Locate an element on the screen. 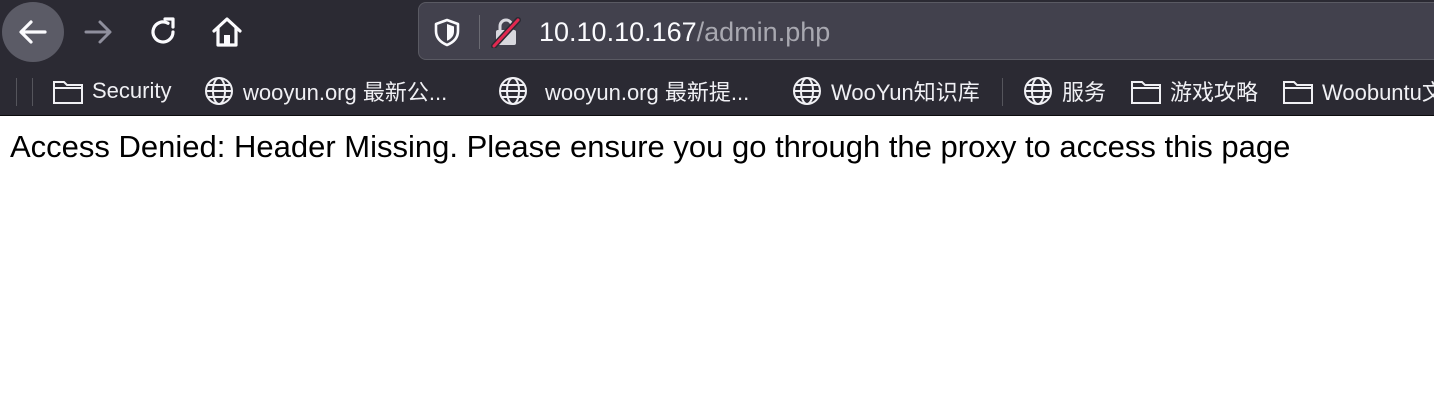 Image resolution: width=1434 pixels, height=404 pixels. reload-icon is located at coordinates (163, 30).